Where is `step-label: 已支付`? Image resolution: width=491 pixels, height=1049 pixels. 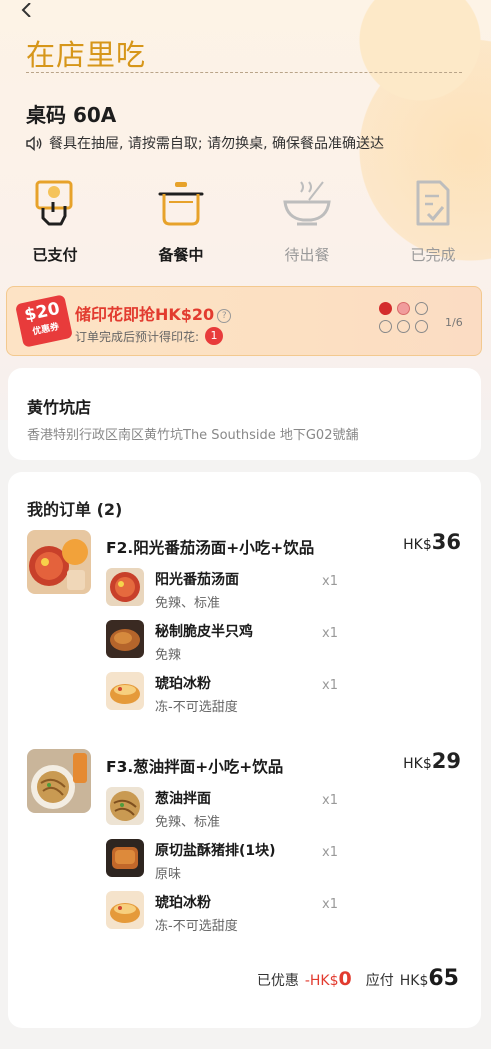 step-label: 已支付 is located at coordinates (55, 255).